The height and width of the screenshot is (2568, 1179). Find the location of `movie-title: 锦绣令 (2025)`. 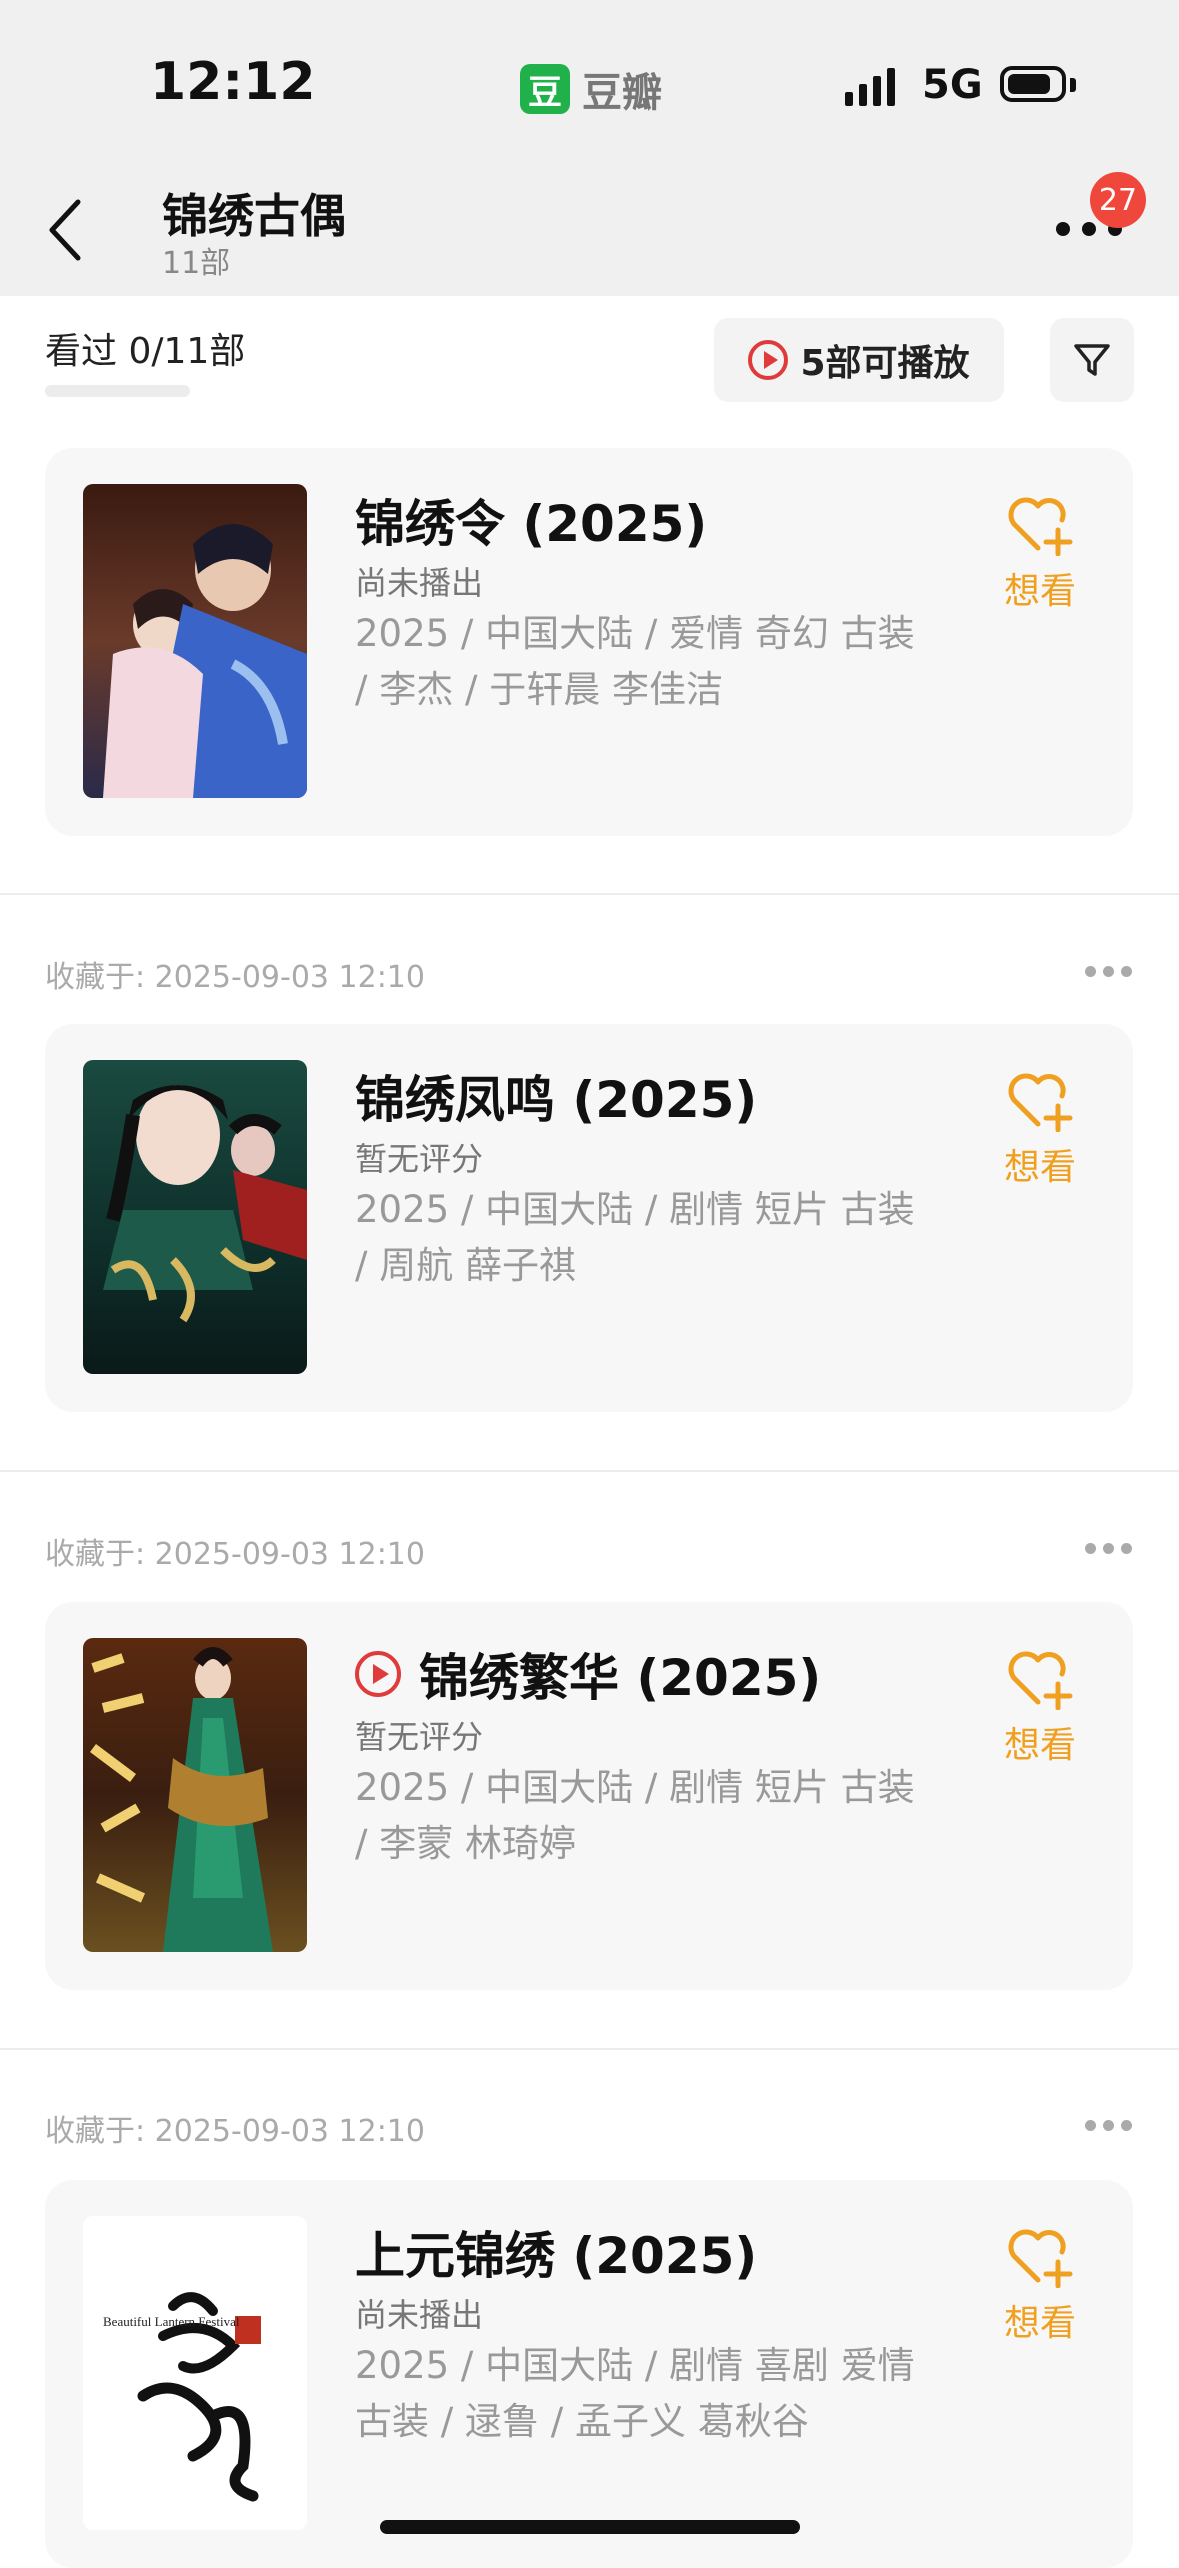

movie-title: 锦绣令 (2025) is located at coordinates (531, 520).